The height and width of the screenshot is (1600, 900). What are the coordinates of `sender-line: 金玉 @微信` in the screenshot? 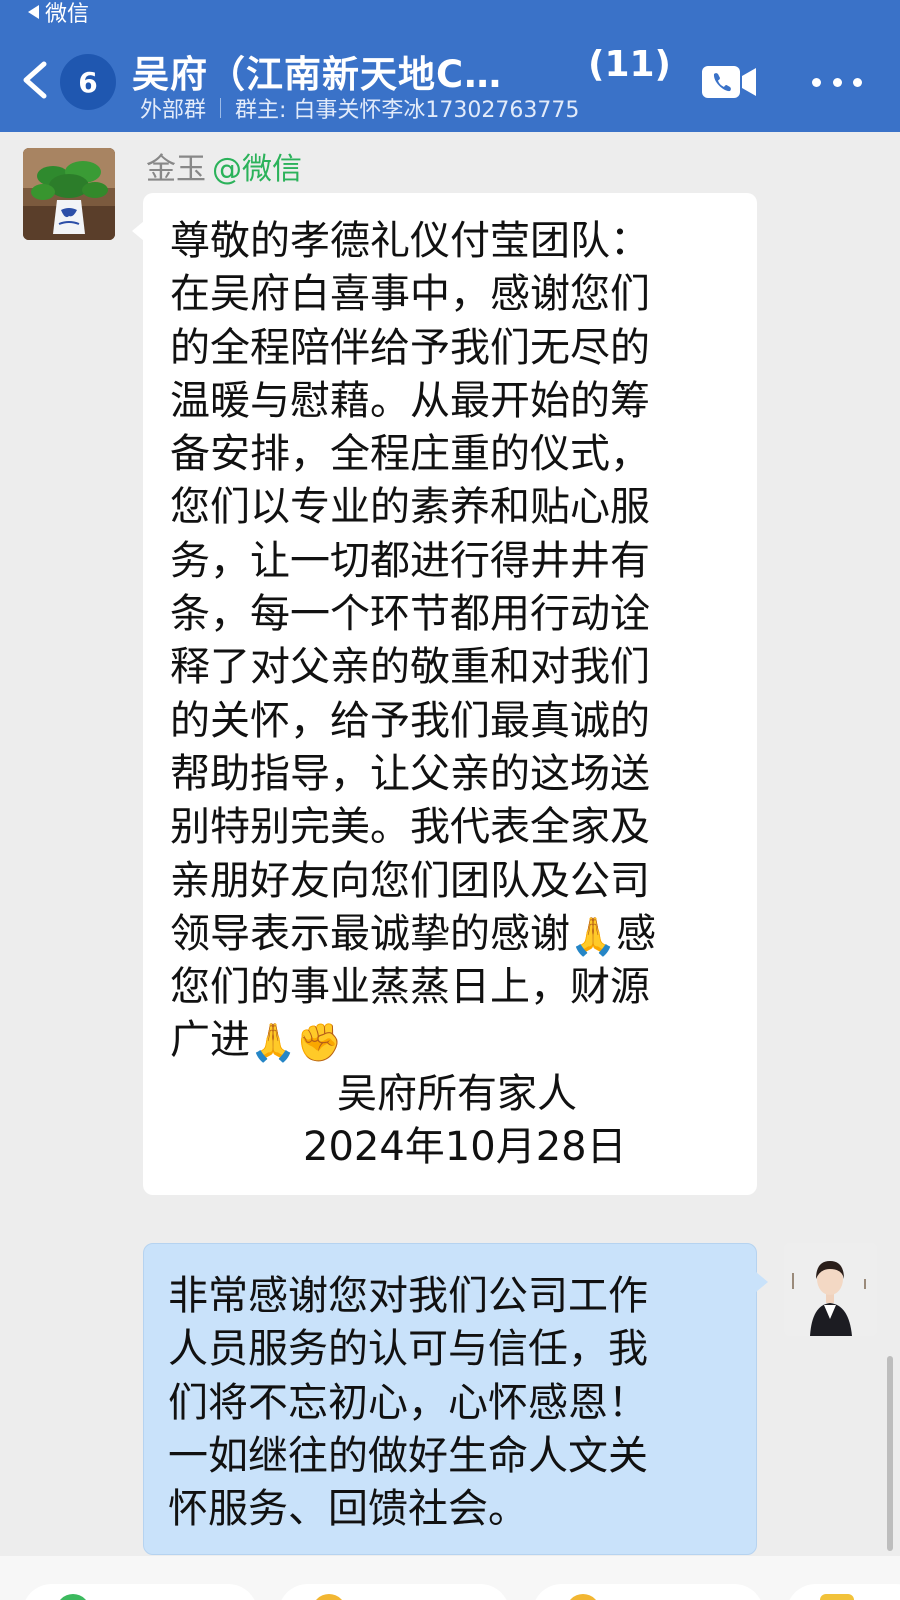 It's located at (224, 166).